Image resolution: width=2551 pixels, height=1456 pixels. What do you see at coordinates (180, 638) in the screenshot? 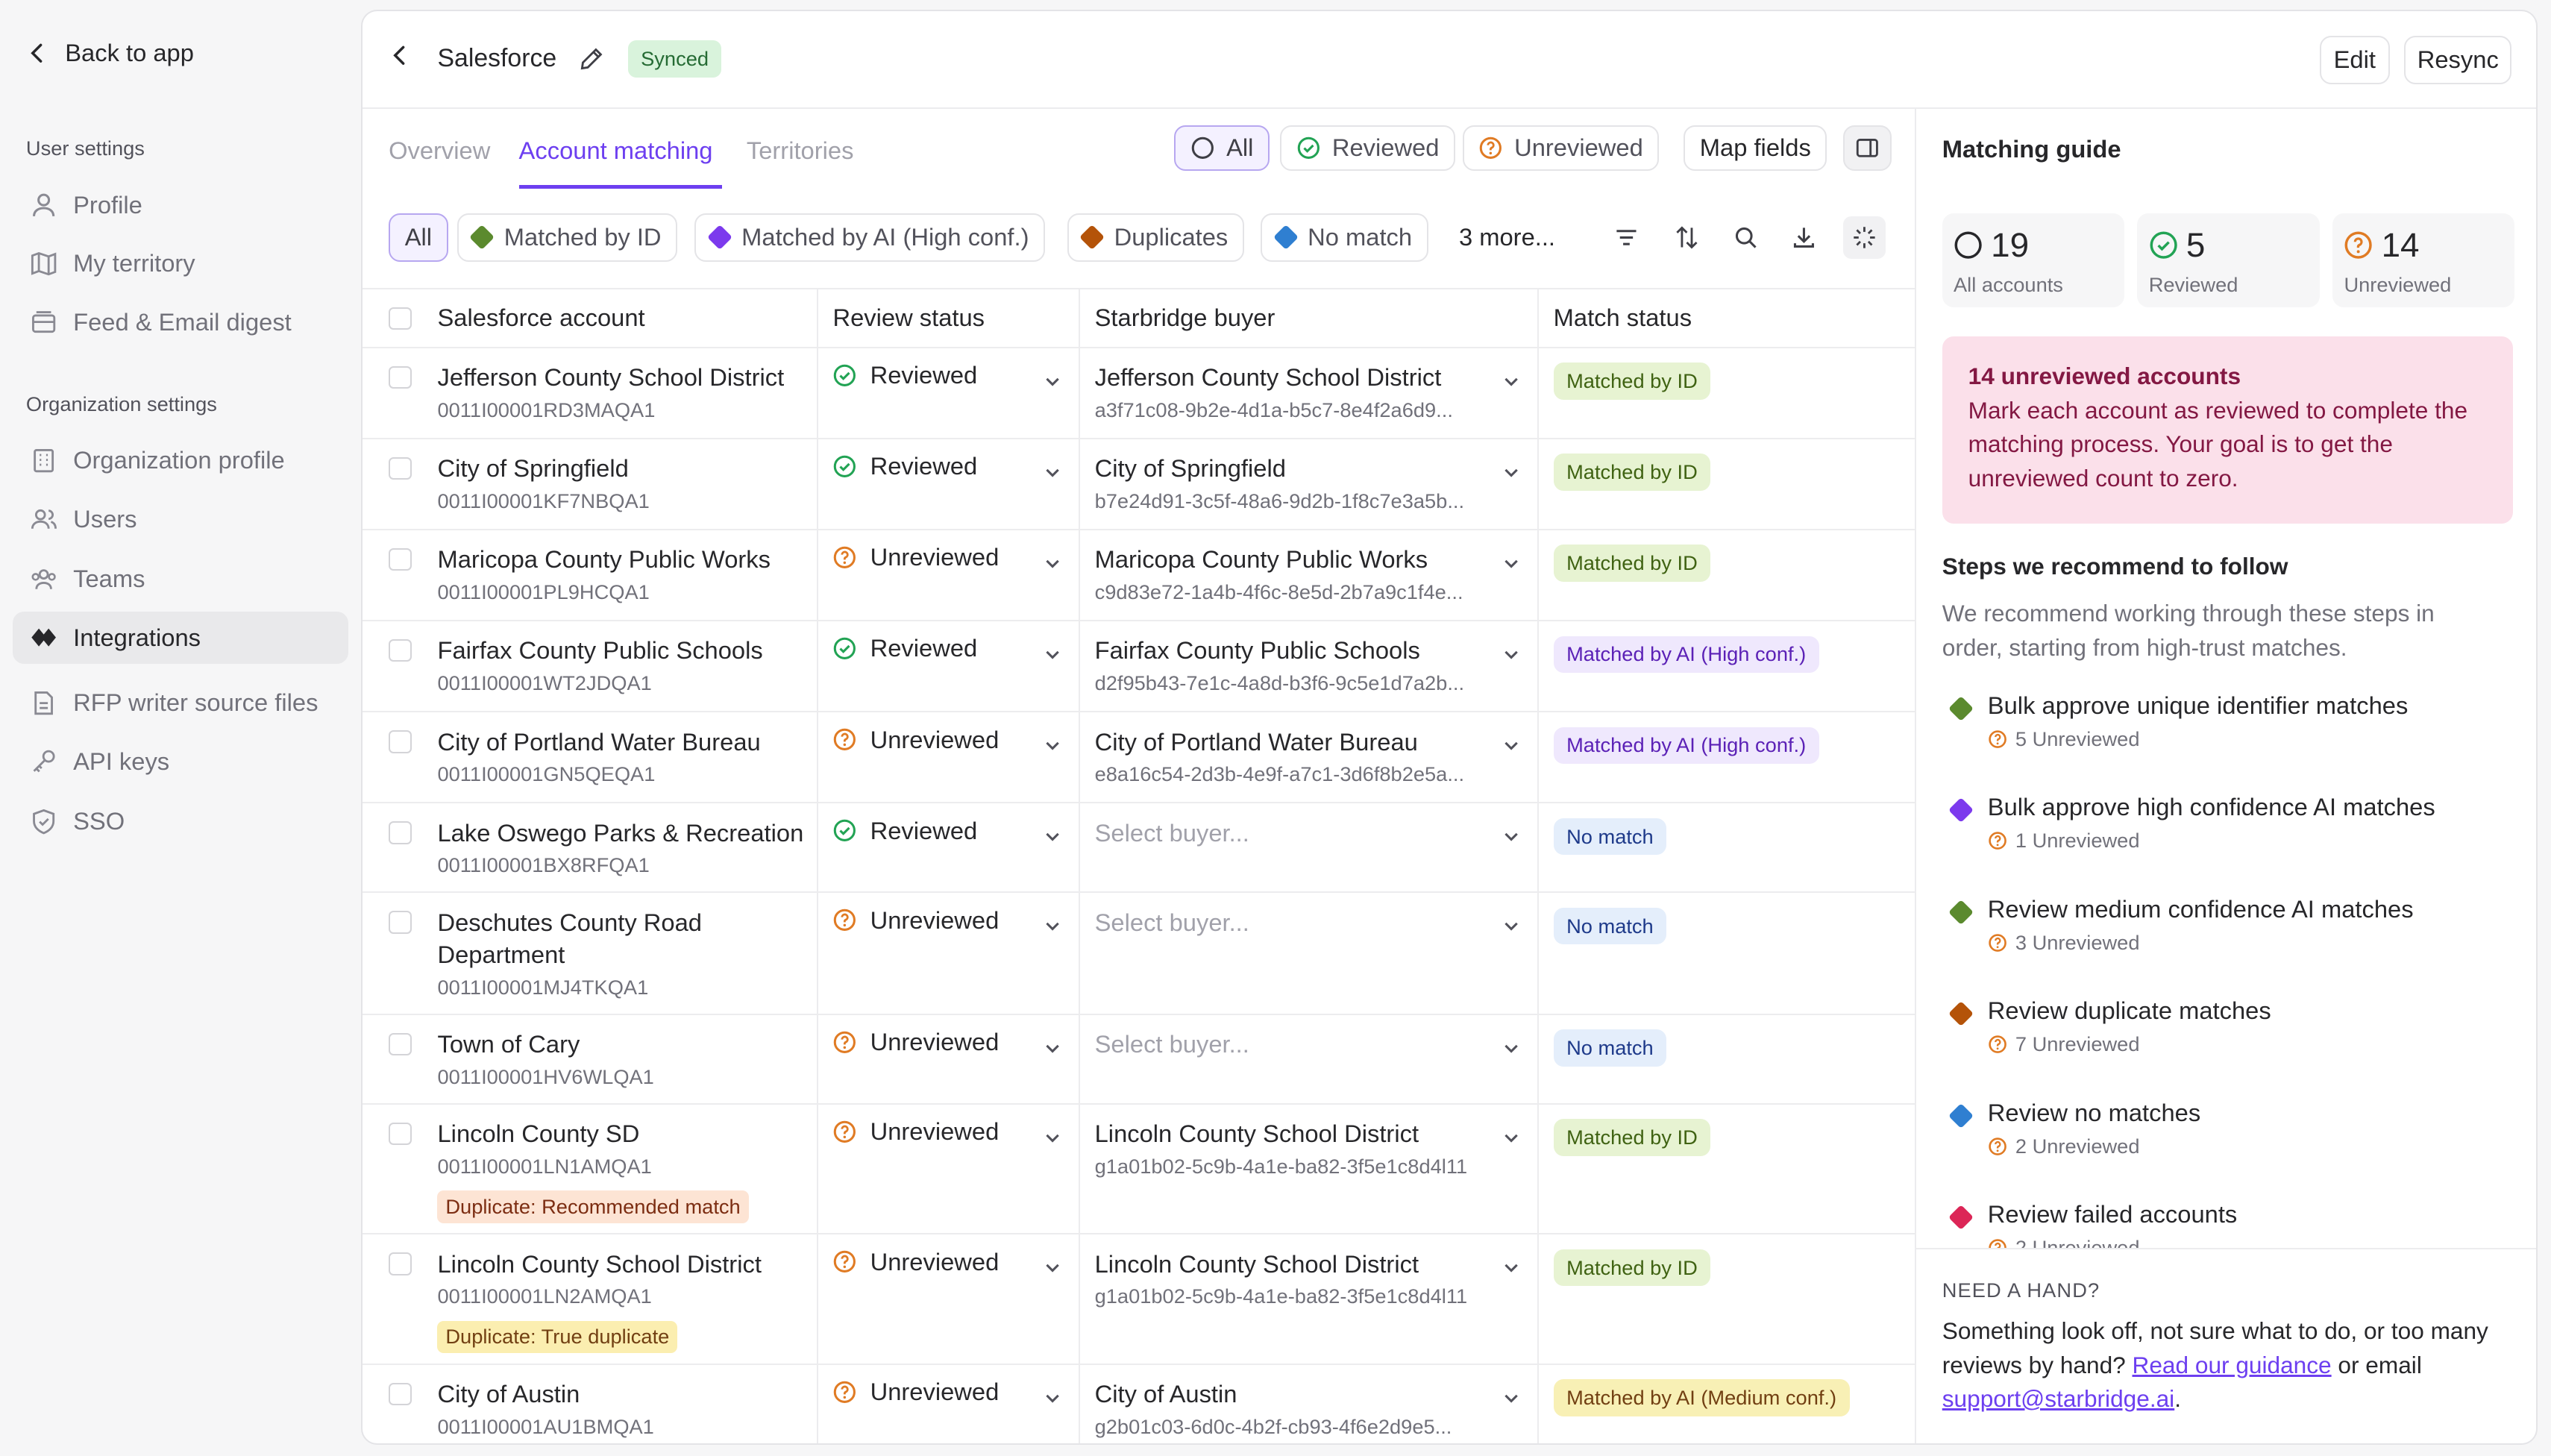
I see `sidebar-item-integrations: Integrations` at bounding box center [180, 638].